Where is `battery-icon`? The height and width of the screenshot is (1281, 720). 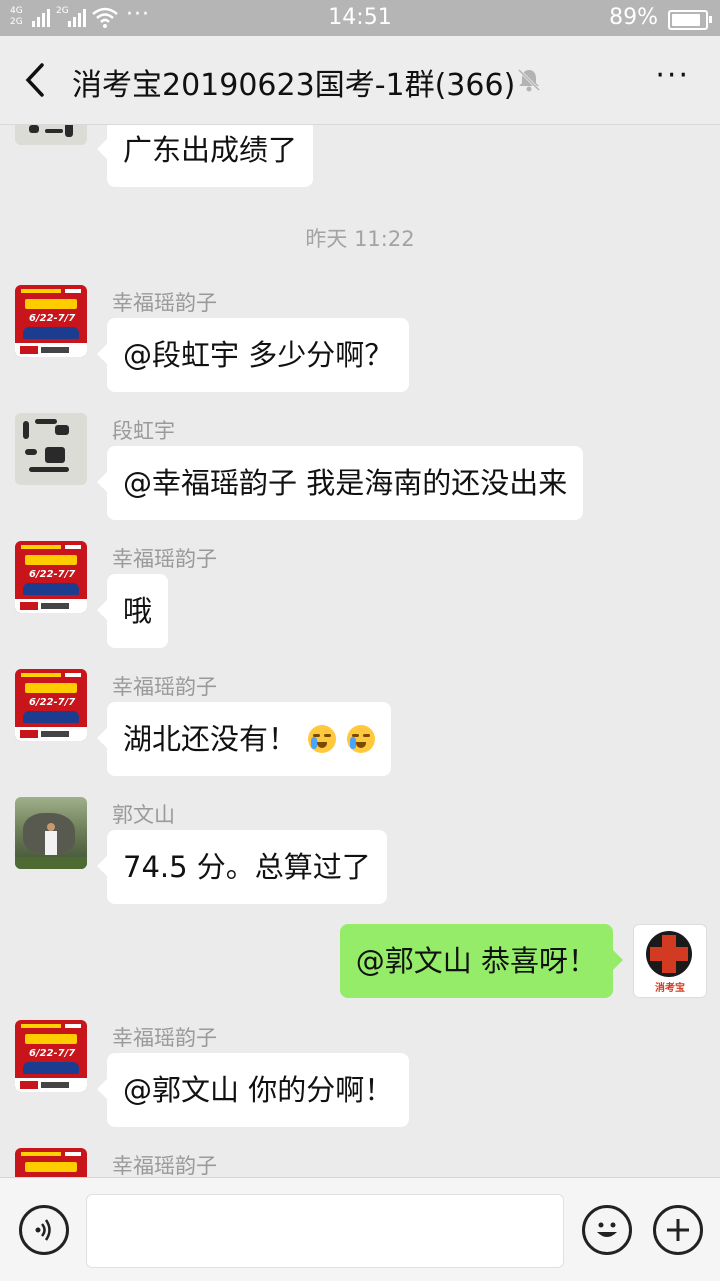
battery-icon is located at coordinates (690, 20).